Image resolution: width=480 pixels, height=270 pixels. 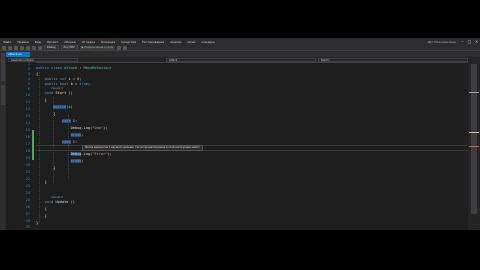 What do you see at coordinates (393, 59) in the screenshot?
I see `member-dropdown: Start()` at bounding box center [393, 59].